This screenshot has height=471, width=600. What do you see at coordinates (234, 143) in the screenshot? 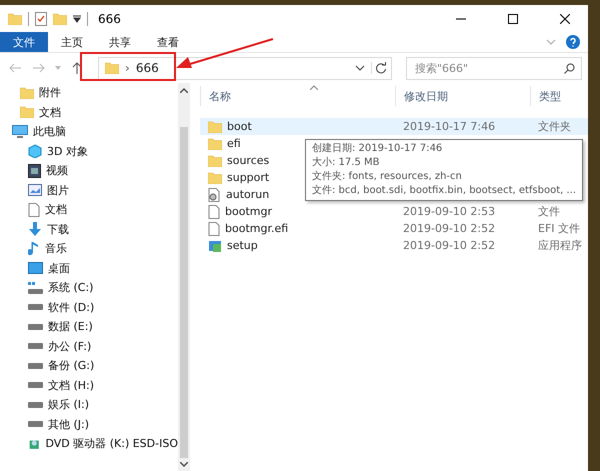
I see `file-name: efi` at bounding box center [234, 143].